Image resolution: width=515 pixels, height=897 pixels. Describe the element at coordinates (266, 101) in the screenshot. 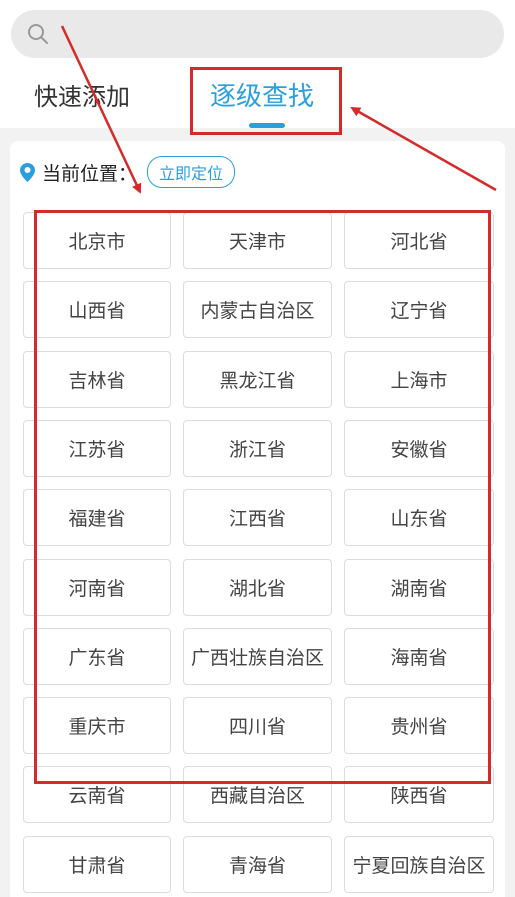

I see `annotation-box-tab` at that location.